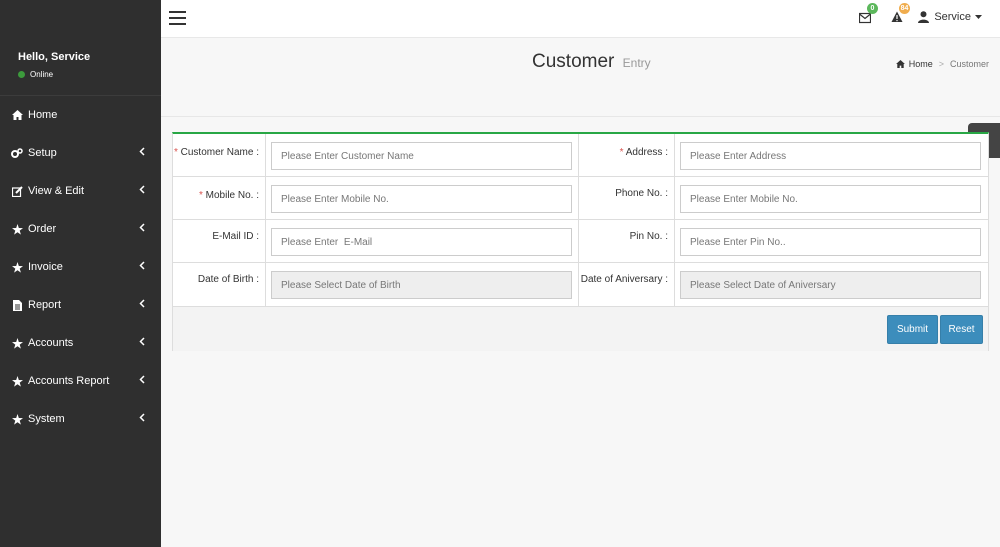  Describe the element at coordinates (580, 329) in the screenshot. I see `form-actions: Submit Reset` at that location.